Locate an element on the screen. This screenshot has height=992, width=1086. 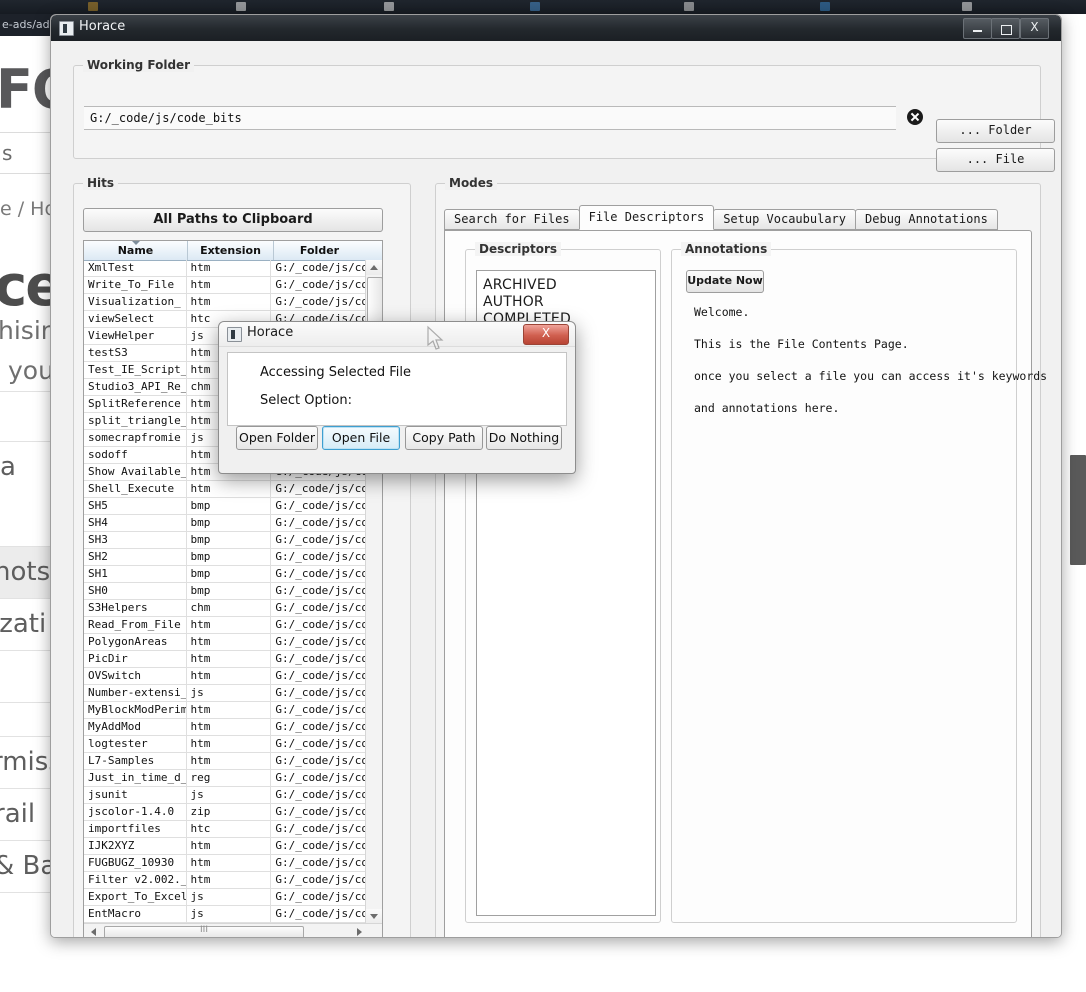
cell-name: SH4 is located at coordinates (135, 523).